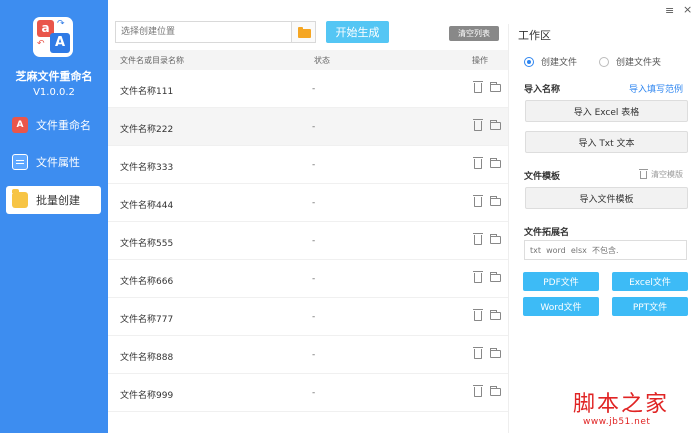  Describe the element at coordinates (534, 35) in the screenshot. I see `panel-title: 工作区` at that location.